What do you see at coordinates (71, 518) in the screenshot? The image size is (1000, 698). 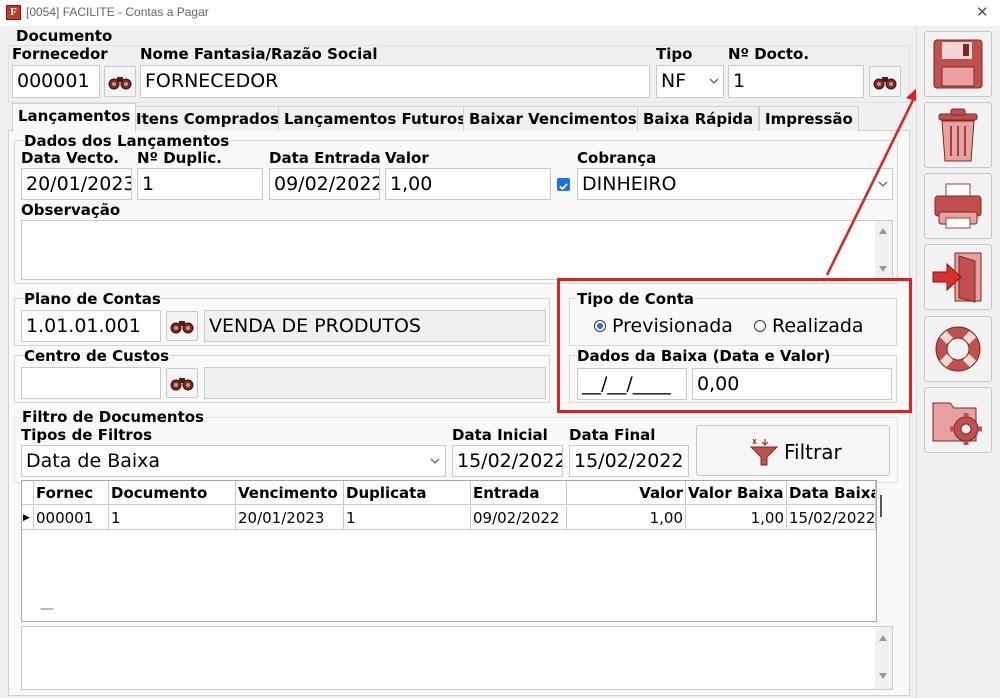 I see `table-cell: 000001` at bounding box center [71, 518].